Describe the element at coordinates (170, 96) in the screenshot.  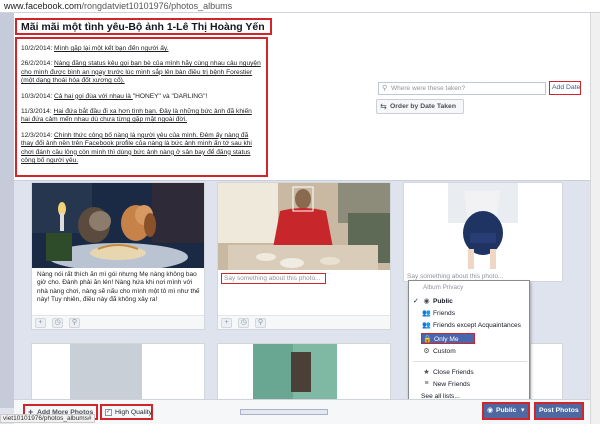
I see `description-text: "HONEY" và "DARLING"!` at that location.